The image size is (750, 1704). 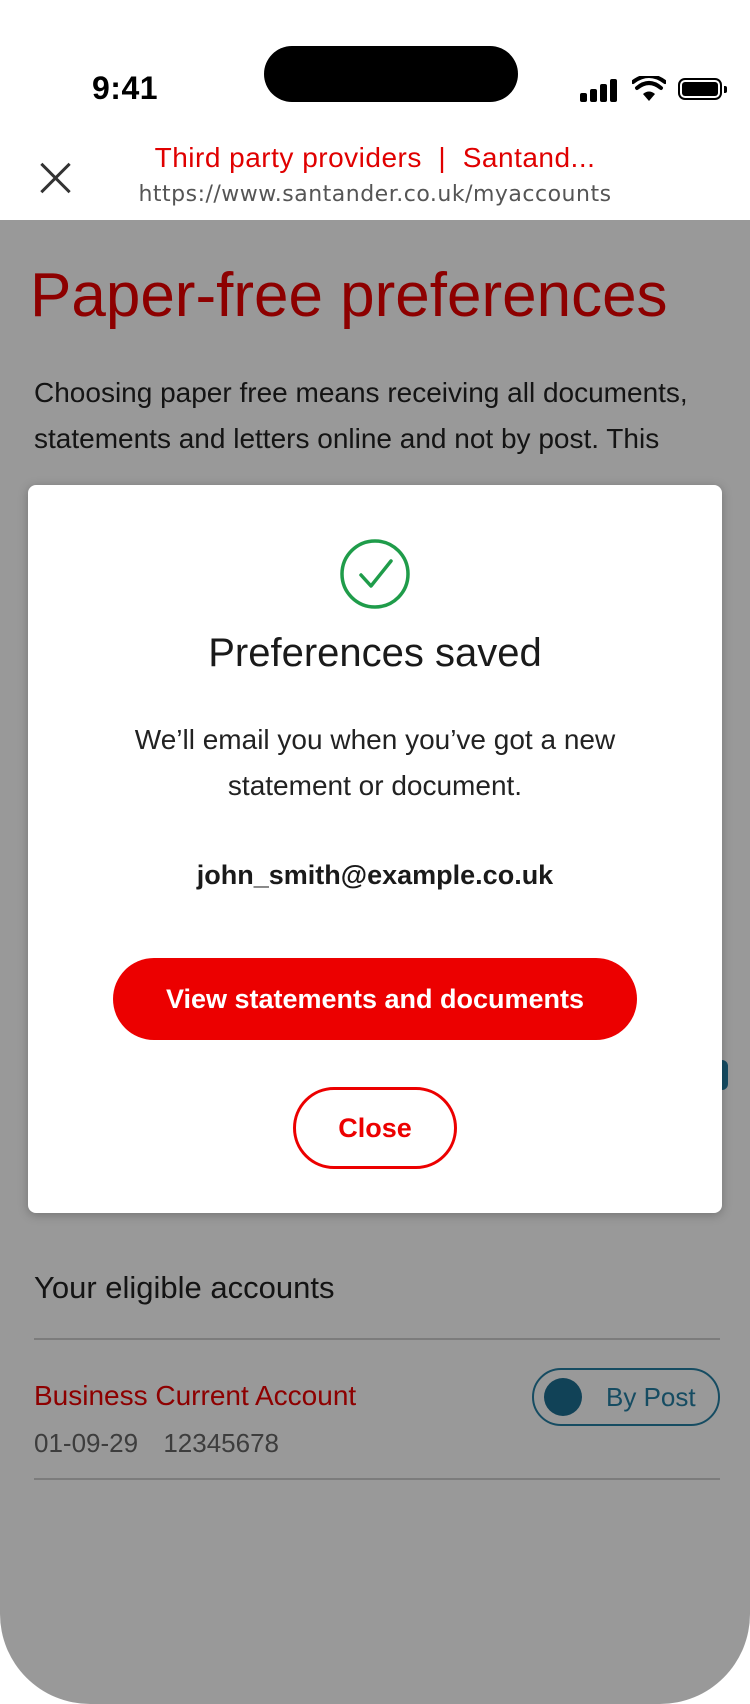 I want to click on close-button: Close, so click(x=375, y=1128).